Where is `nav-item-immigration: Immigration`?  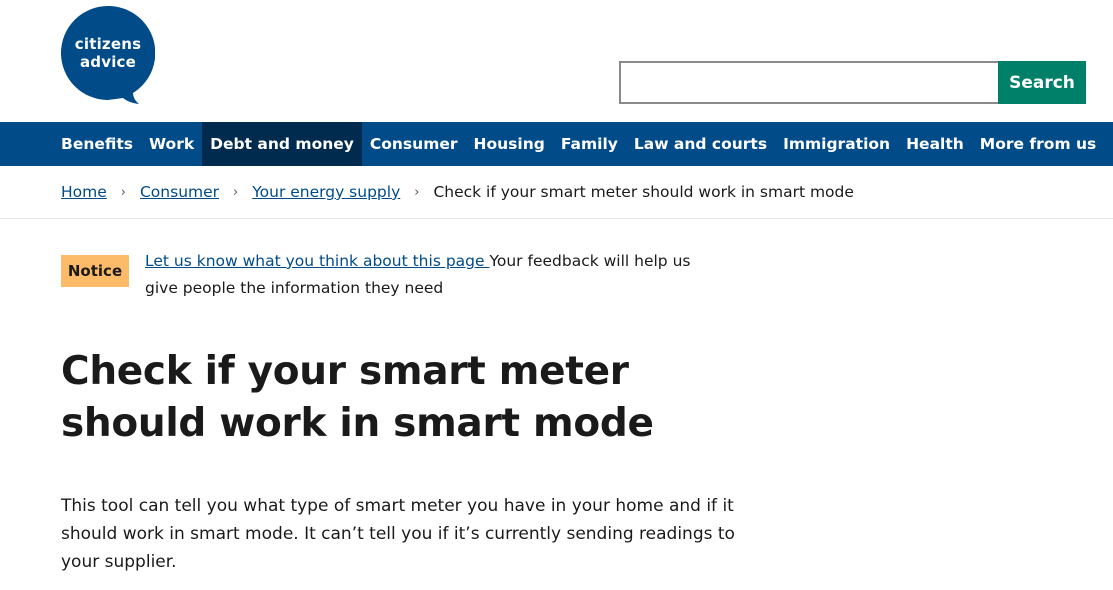 nav-item-immigration: Immigration is located at coordinates (836, 144).